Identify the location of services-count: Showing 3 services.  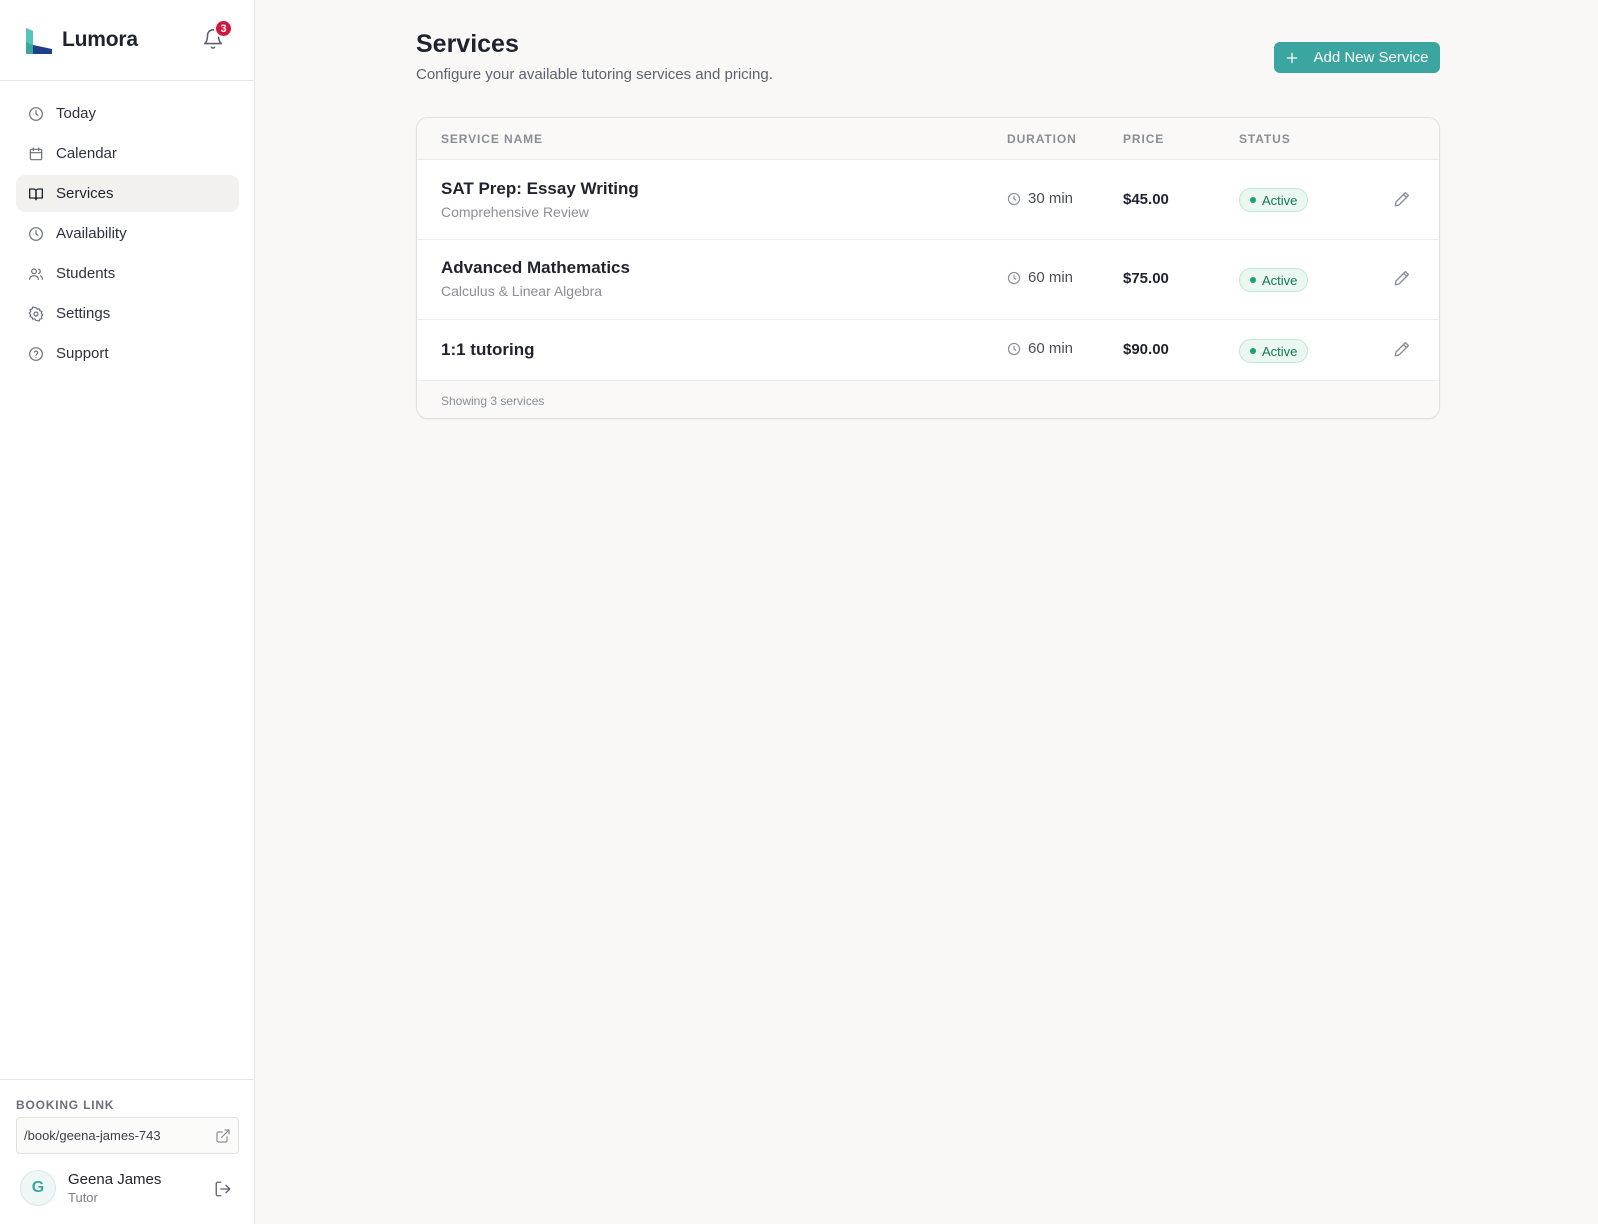
(493, 401).